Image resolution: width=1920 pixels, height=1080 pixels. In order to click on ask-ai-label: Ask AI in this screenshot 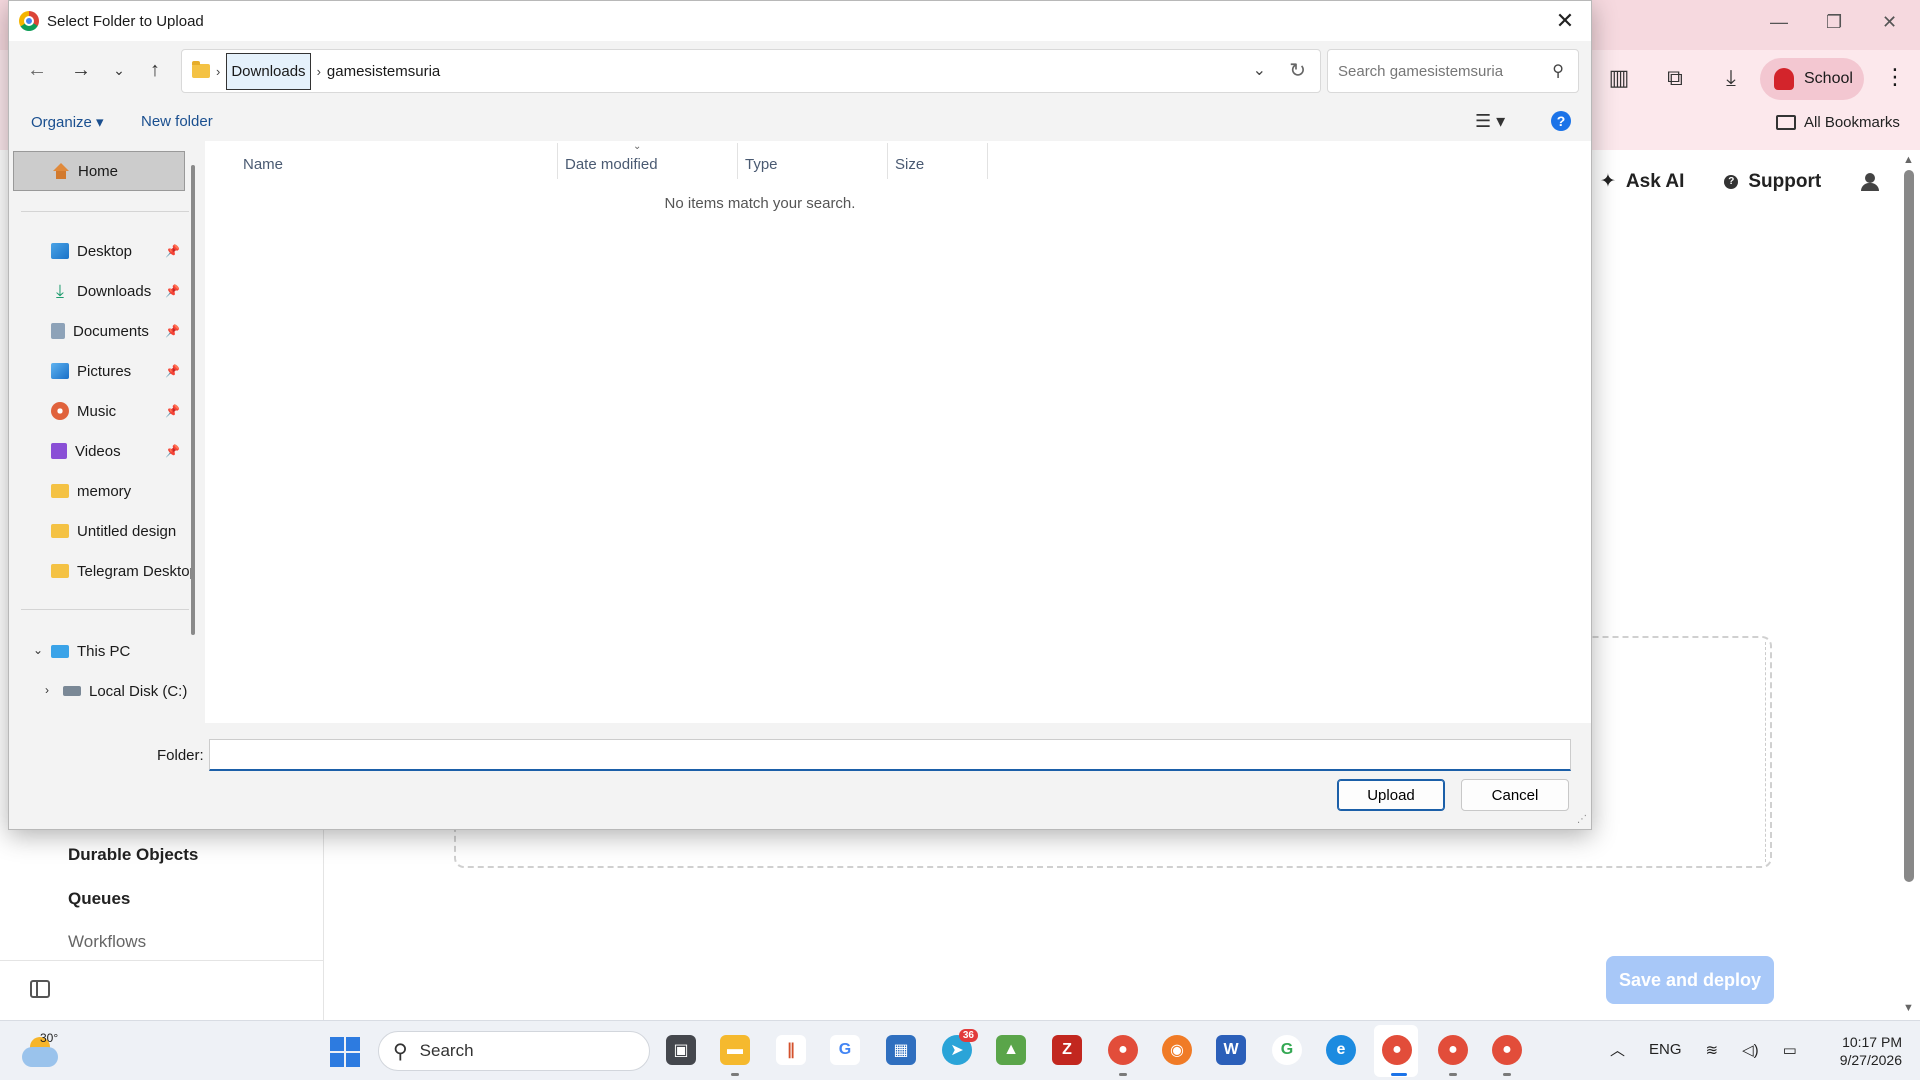, I will do `click(1655, 181)`.